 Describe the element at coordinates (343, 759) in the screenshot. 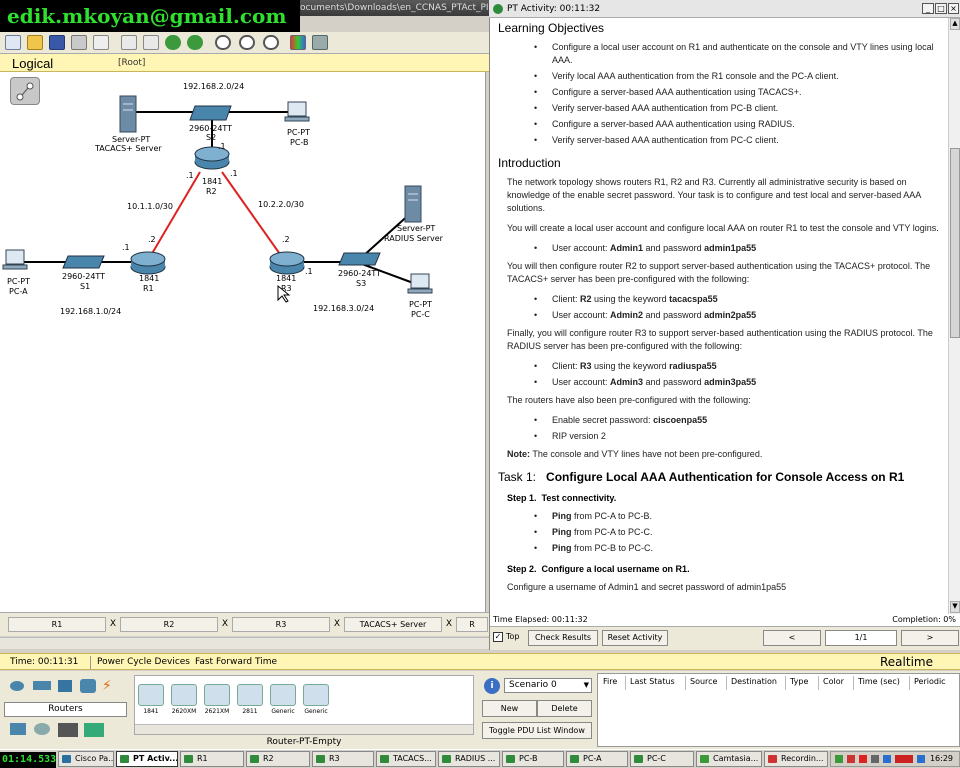

I see `task-r3: R3` at that location.